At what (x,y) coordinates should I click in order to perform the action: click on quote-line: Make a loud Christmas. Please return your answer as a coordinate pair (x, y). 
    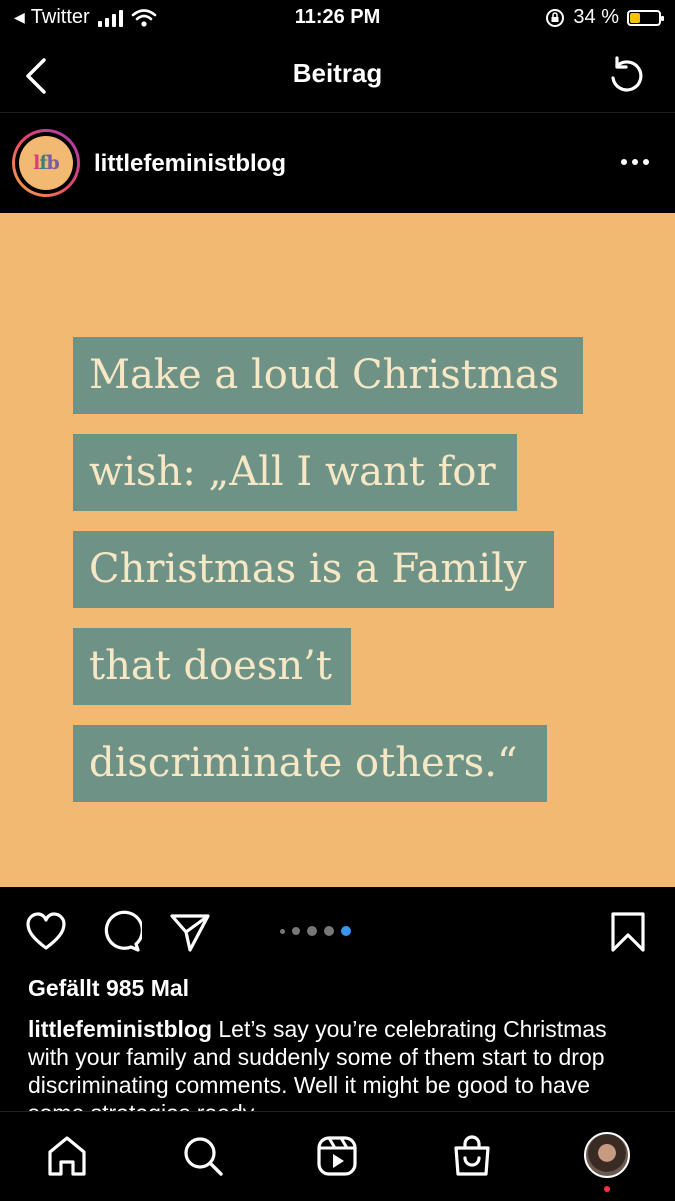
    Looking at the image, I should click on (328, 375).